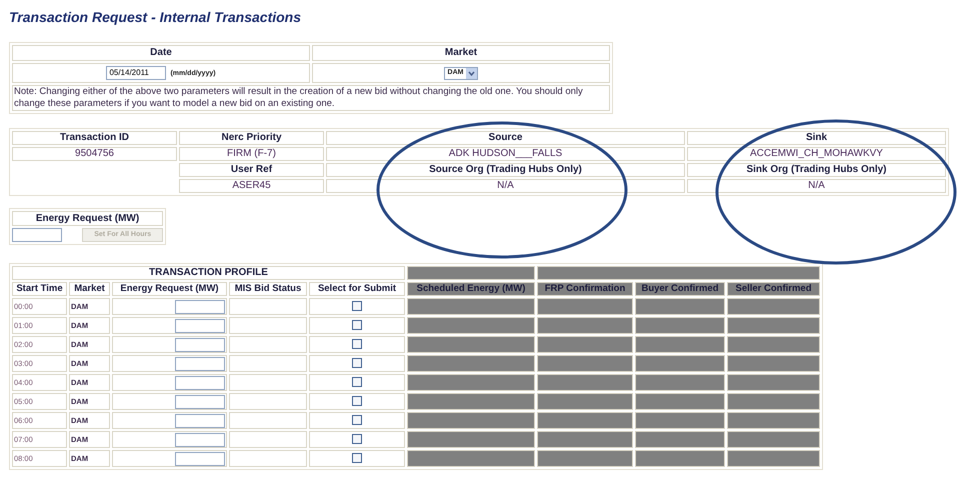 The width and height of the screenshot is (959, 494). What do you see at coordinates (505, 154) in the screenshot?
I see `table-cell: ADK HUDSON___FALLS` at bounding box center [505, 154].